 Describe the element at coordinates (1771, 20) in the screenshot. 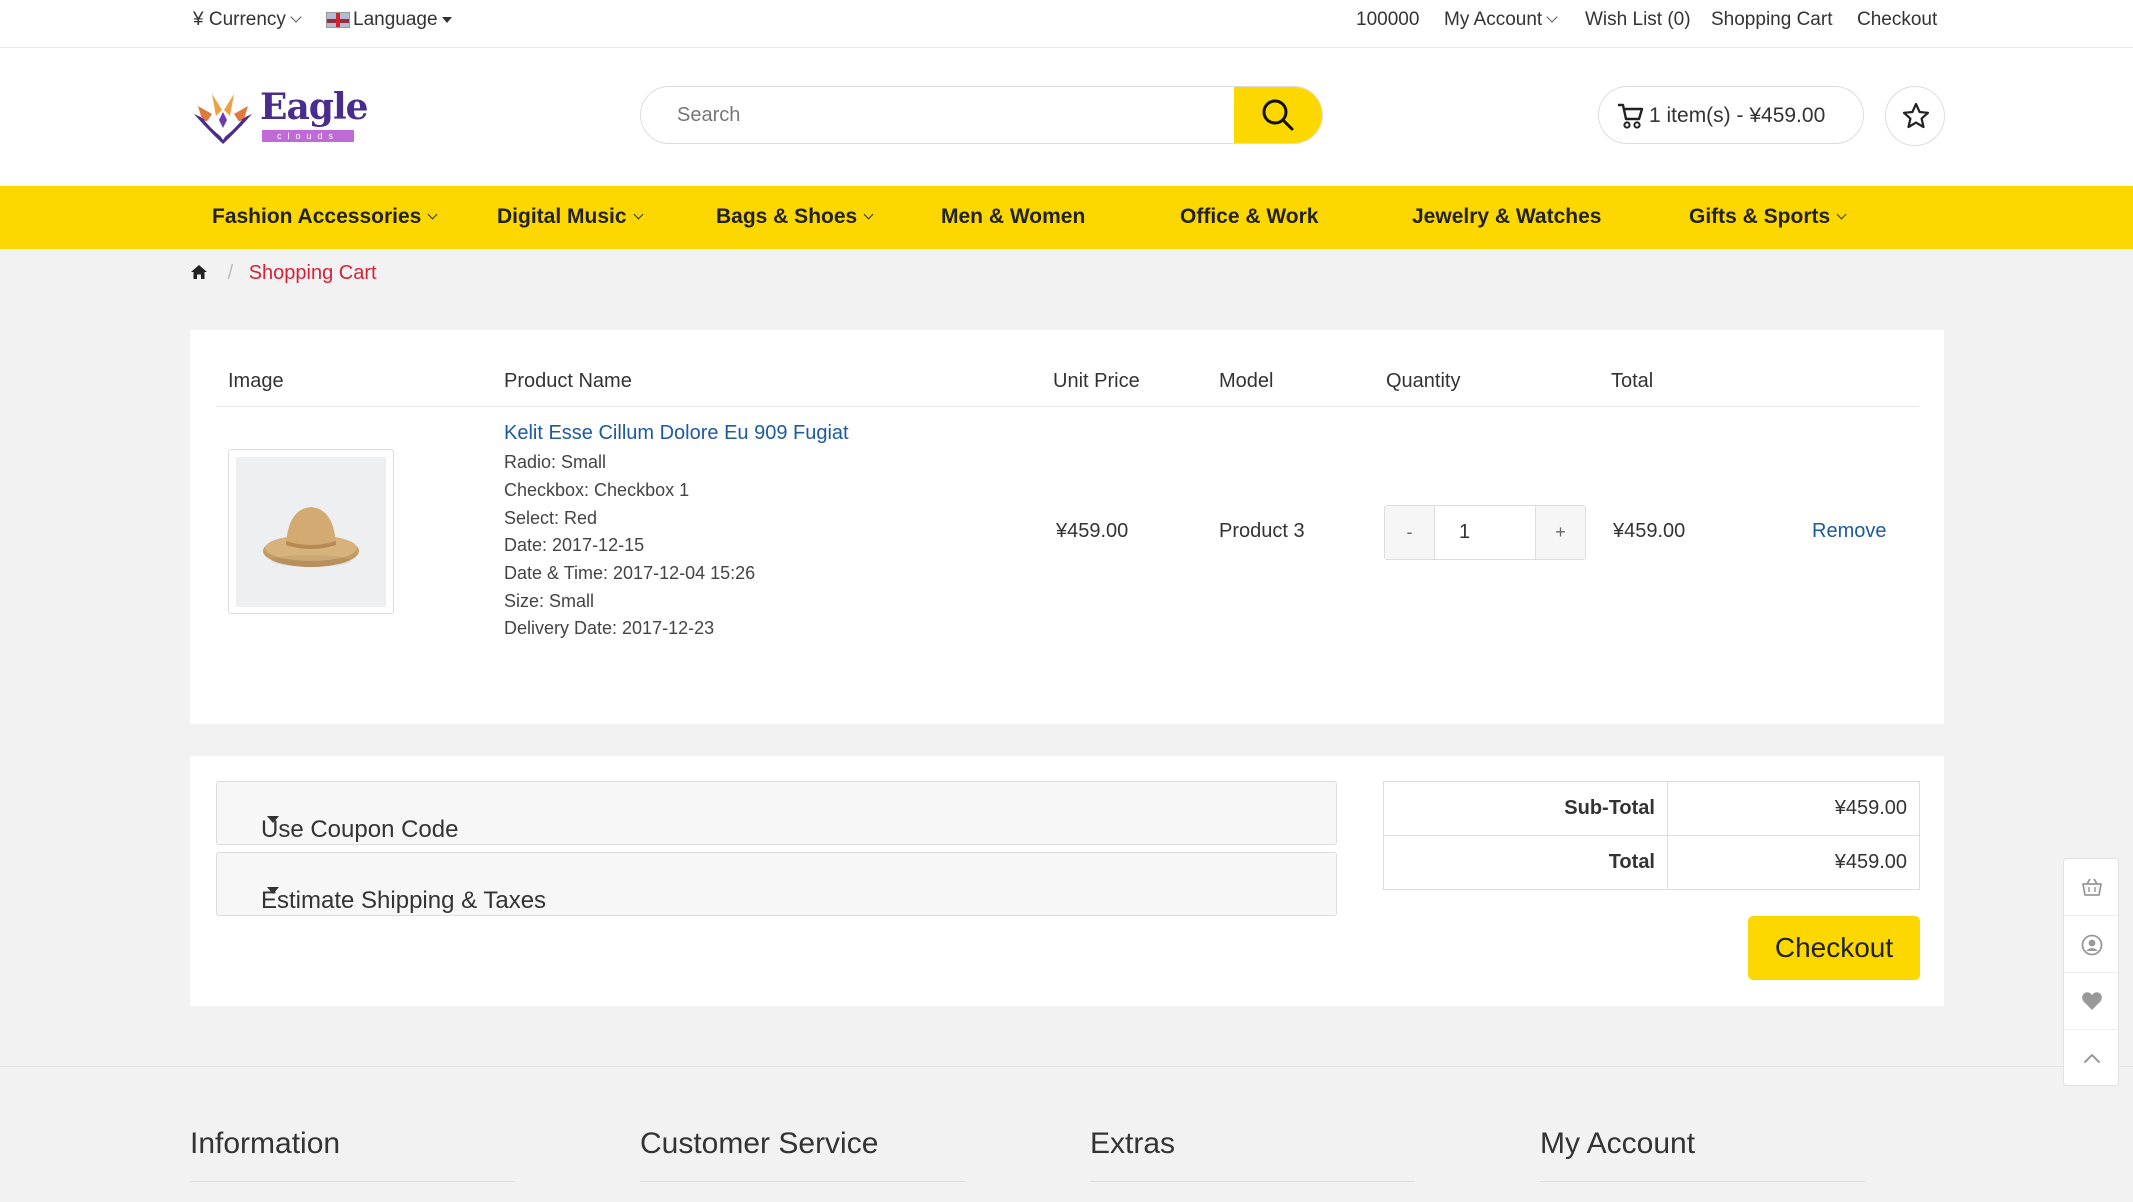

I see `shopping-cart-link: Shopping Cart` at that location.